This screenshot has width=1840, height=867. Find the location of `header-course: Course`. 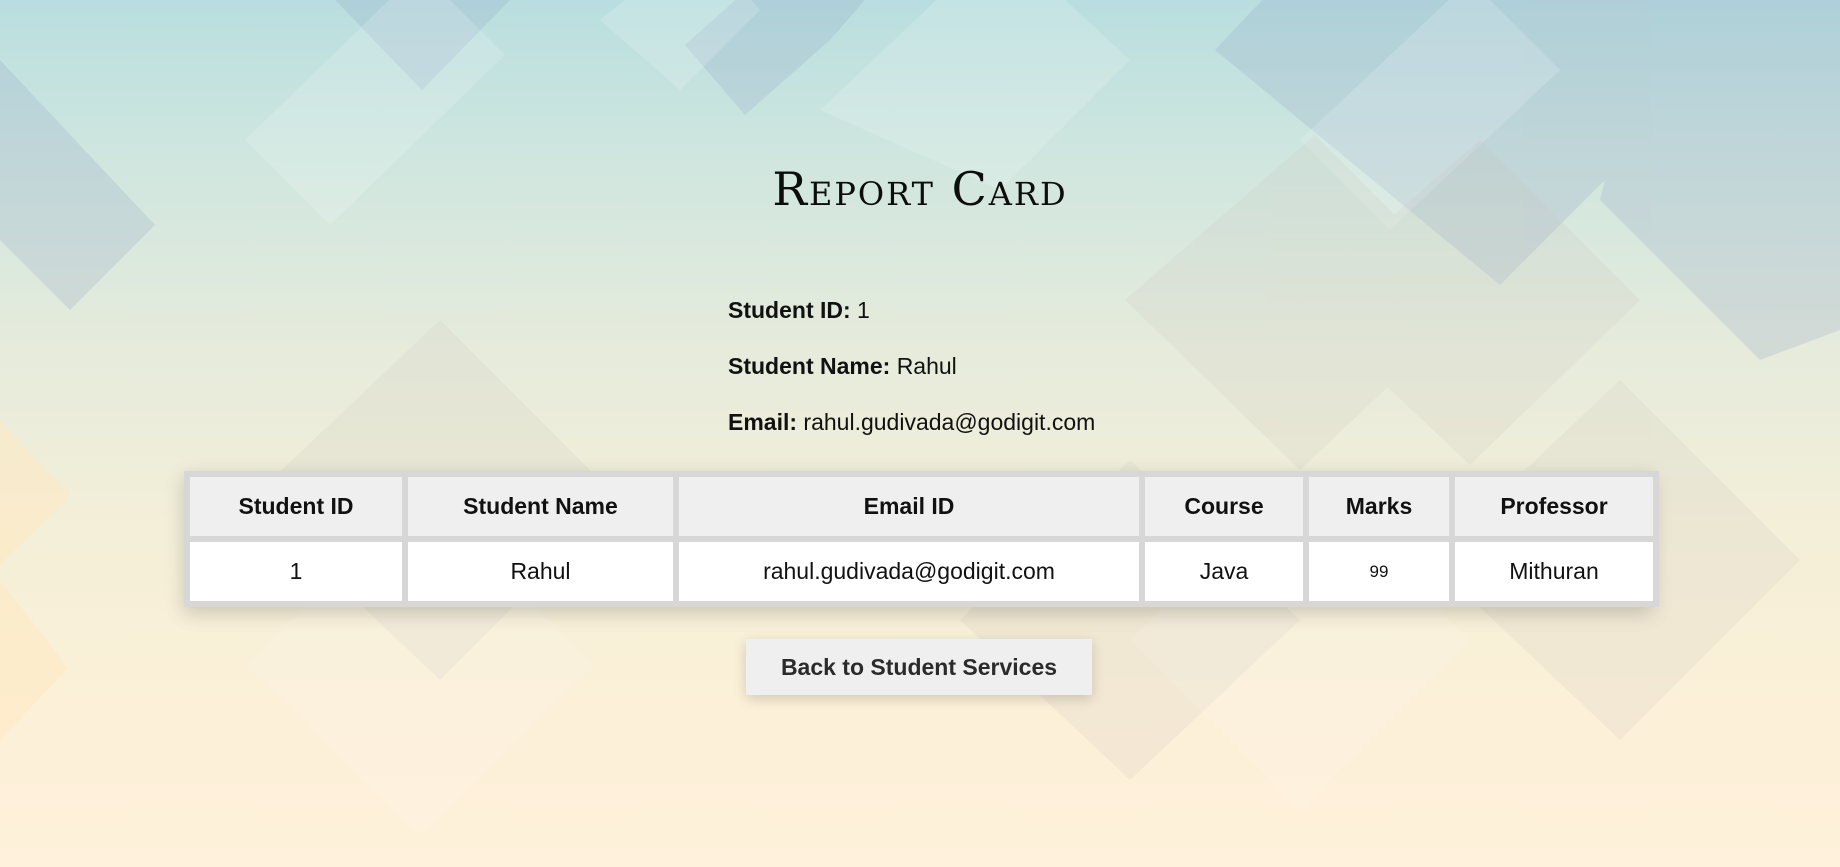

header-course: Course is located at coordinates (1224, 506).